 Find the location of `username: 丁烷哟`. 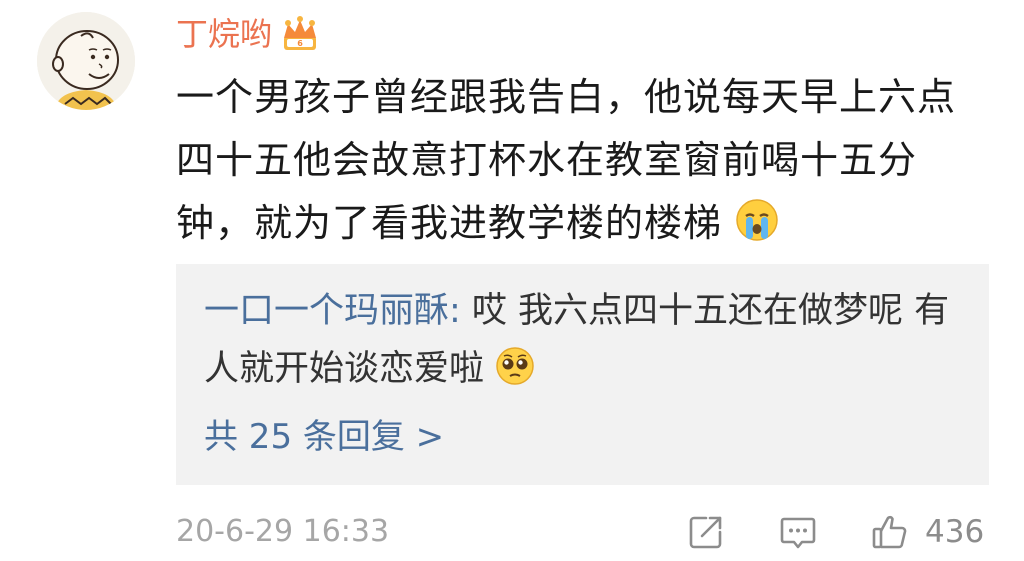

username: 丁烷哟 is located at coordinates (224, 34).